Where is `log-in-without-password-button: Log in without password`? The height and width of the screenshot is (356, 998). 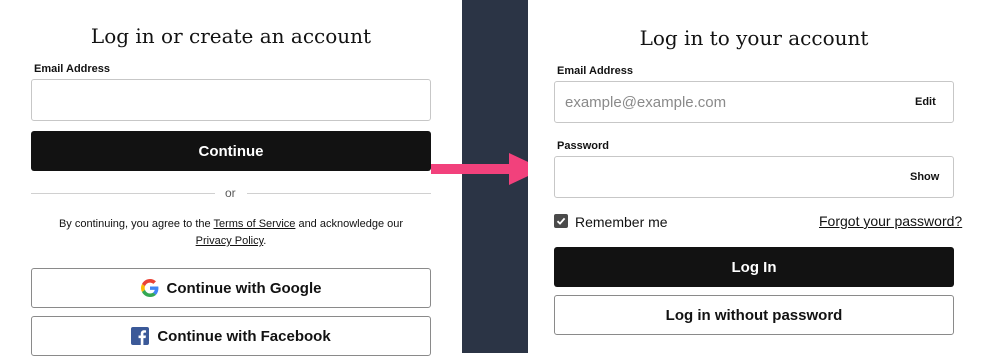
log-in-without-password-button: Log in without password is located at coordinates (754, 315).